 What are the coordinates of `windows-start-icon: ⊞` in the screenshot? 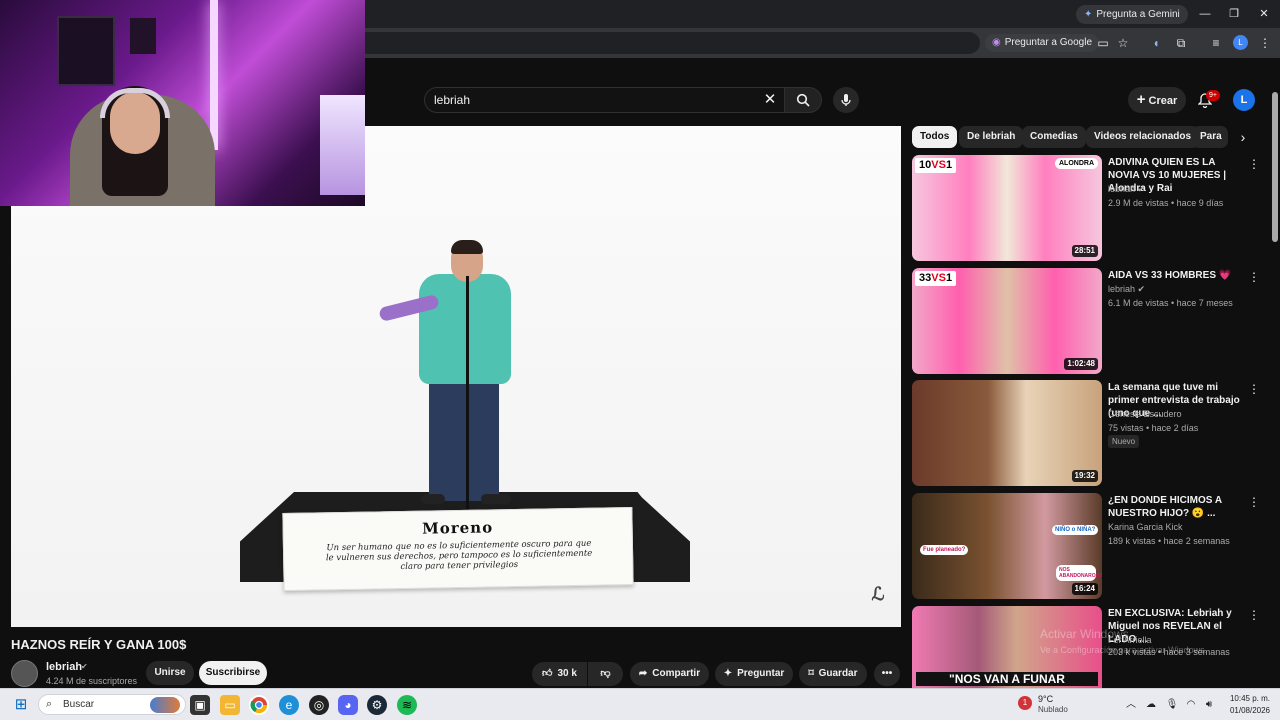 It's located at (21, 705).